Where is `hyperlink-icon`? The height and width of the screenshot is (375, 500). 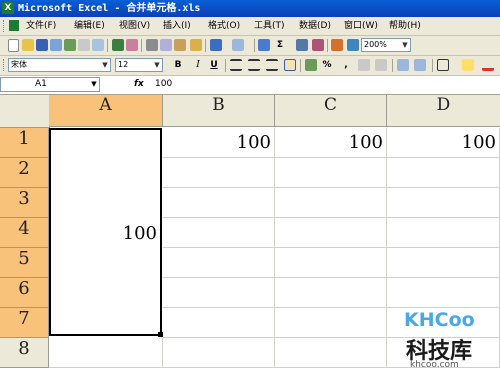 hyperlink-icon is located at coordinates (264, 45).